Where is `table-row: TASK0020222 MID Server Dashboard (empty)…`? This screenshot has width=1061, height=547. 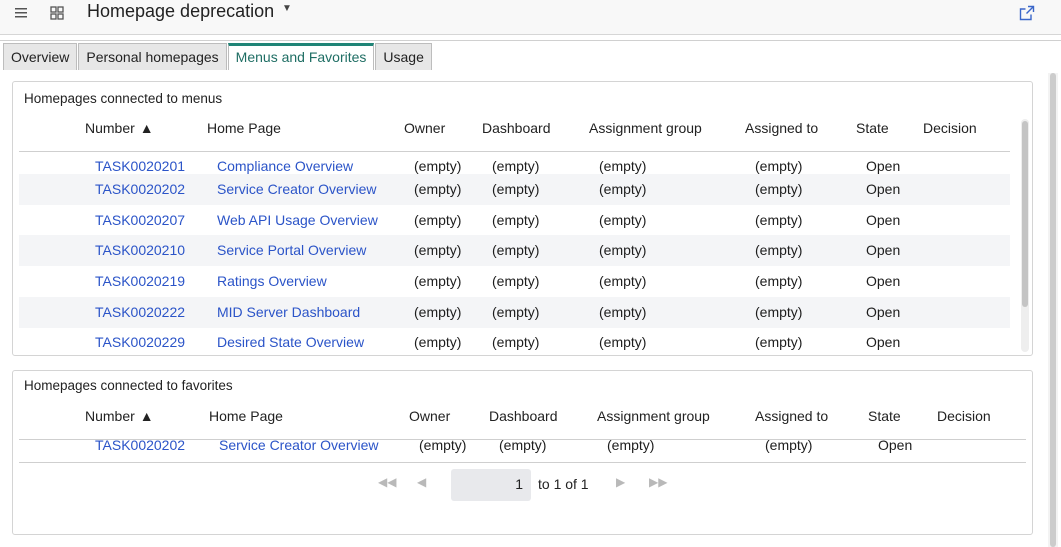 table-row: TASK0020222 MID Server Dashboard (empty)… is located at coordinates (514, 312).